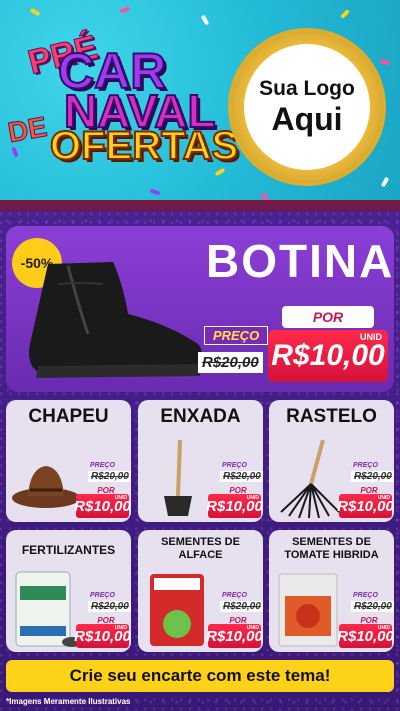  What do you see at coordinates (307, 88) in the screenshot?
I see `logo-text-line1: Sua Logo` at bounding box center [307, 88].